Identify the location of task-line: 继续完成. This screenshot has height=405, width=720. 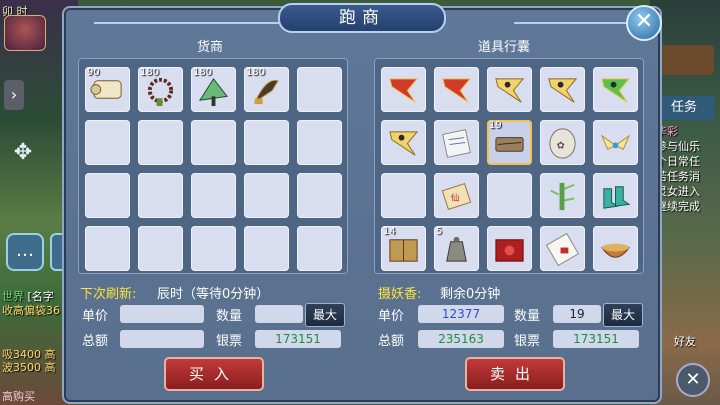
(678, 206).